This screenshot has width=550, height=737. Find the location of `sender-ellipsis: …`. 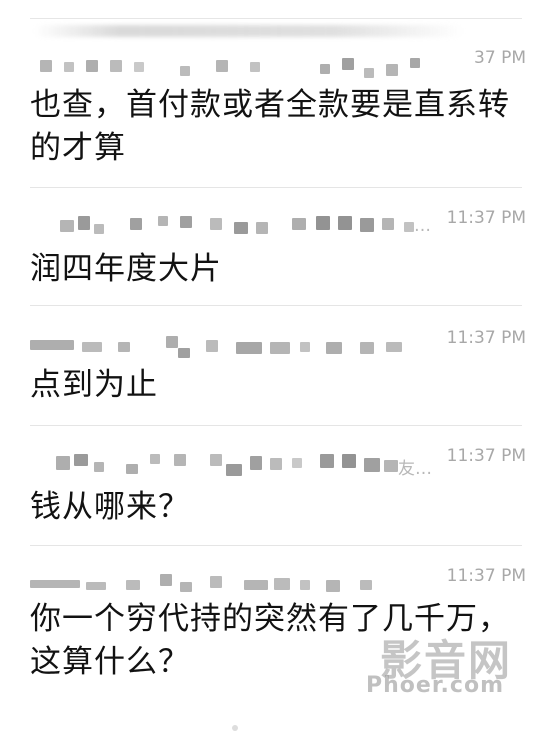

sender-ellipsis: … is located at coordinates (422, 226).